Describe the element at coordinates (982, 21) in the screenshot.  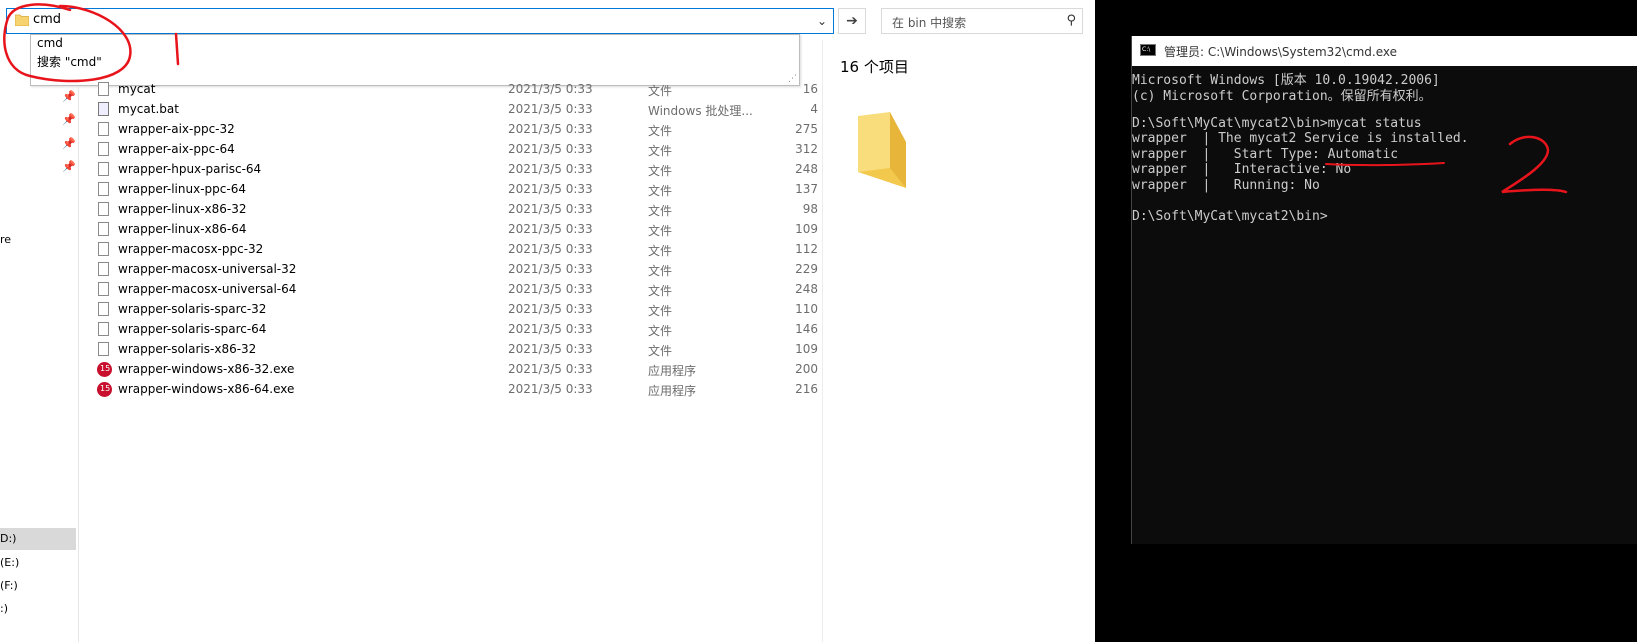
I see `search-box: 在 bin 中搜索 ⚲` at that location.